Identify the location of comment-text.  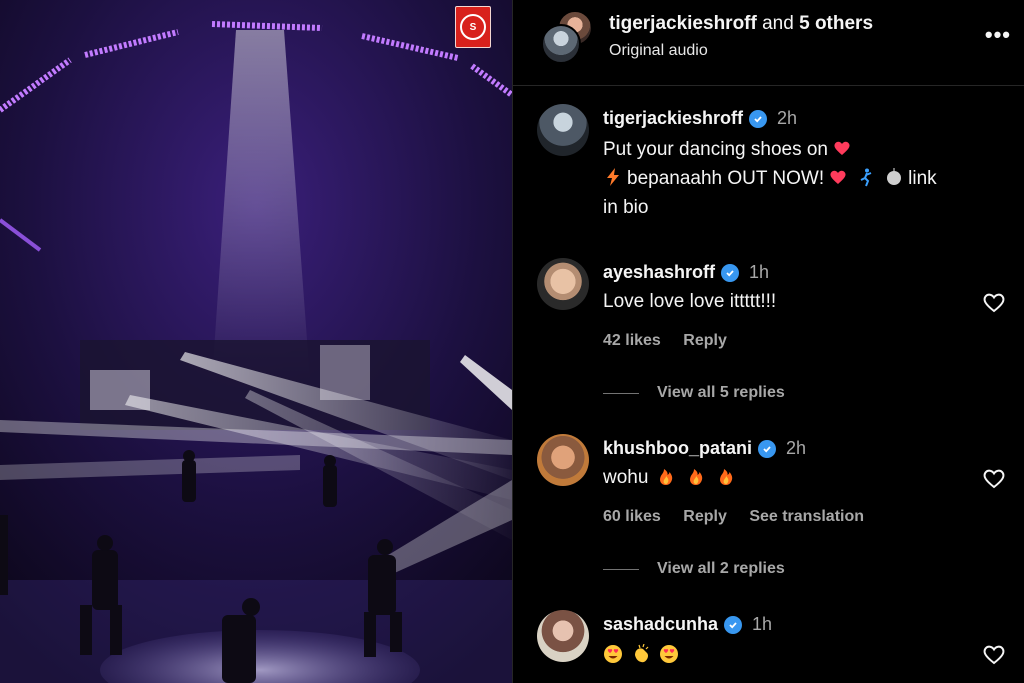
(803, 655).